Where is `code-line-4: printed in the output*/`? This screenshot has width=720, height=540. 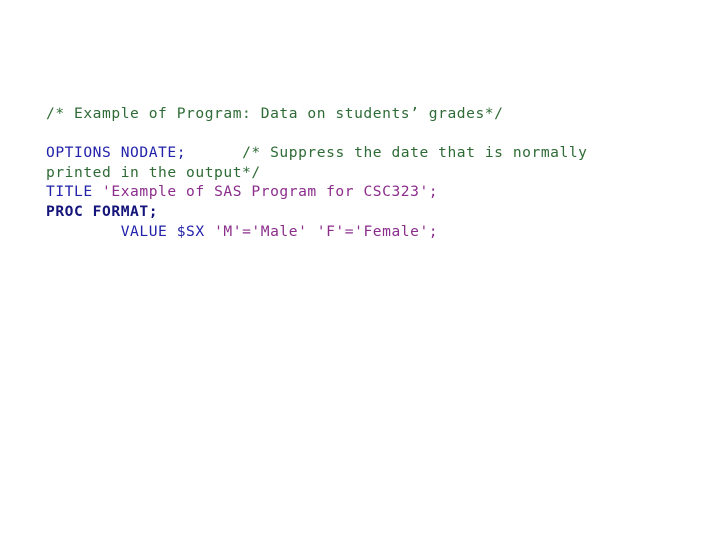 code-line-4: printed in the output*/ is located at coordinates (366, 173).